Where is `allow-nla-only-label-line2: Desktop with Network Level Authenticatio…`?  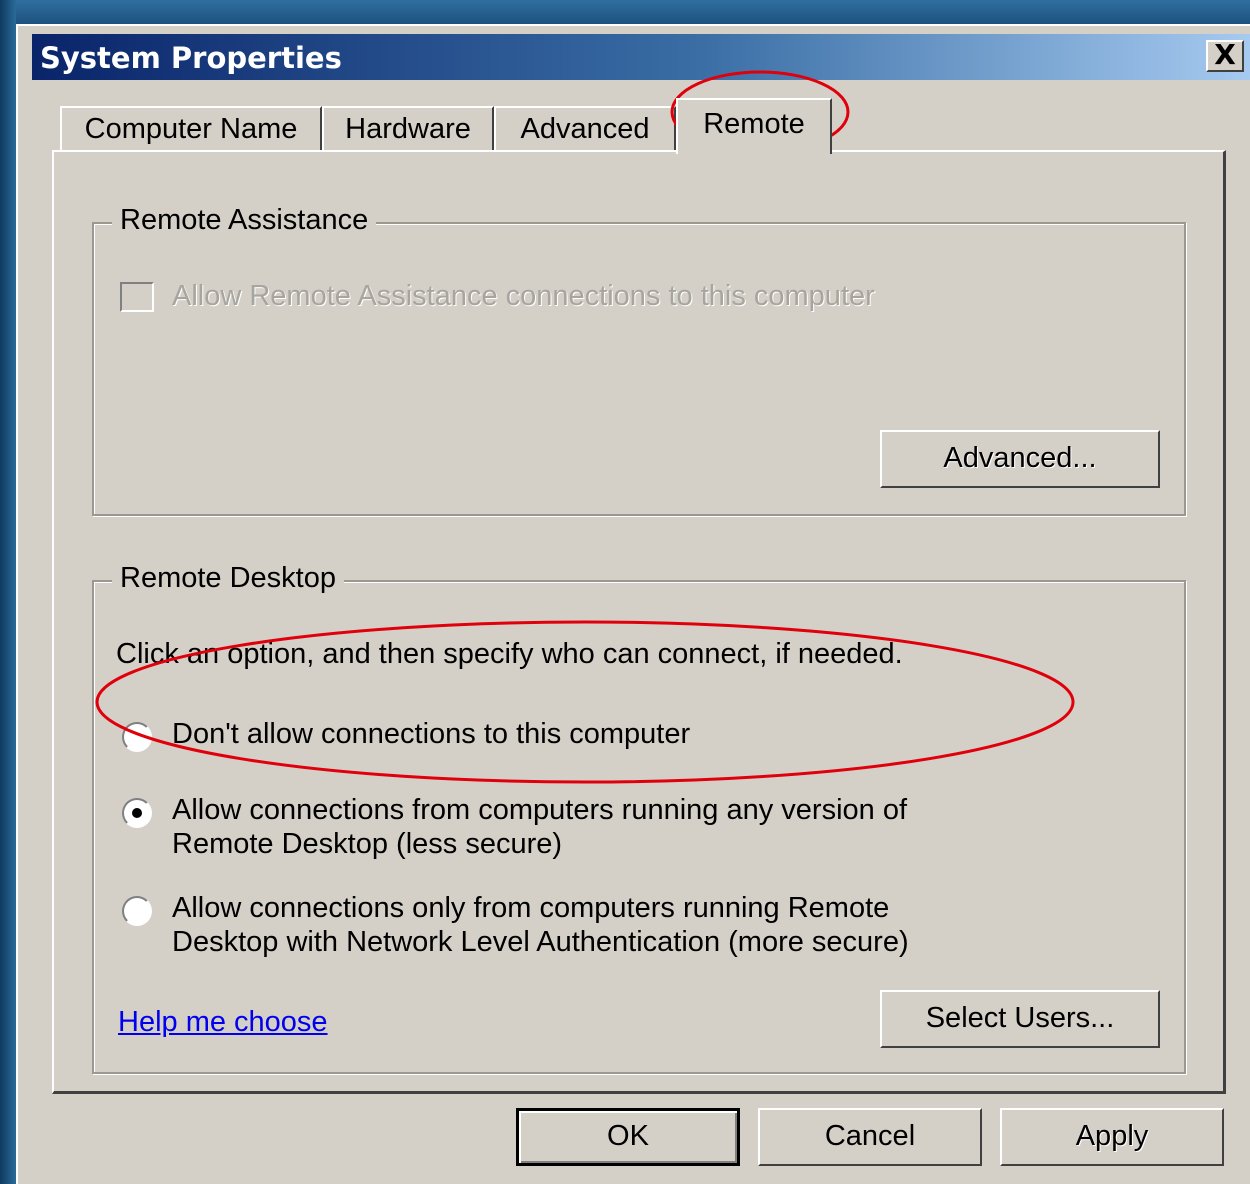
allow-nla-only-label-line2: Desktop with Network Level Authenticatio… is located at coordinates (540, 942).